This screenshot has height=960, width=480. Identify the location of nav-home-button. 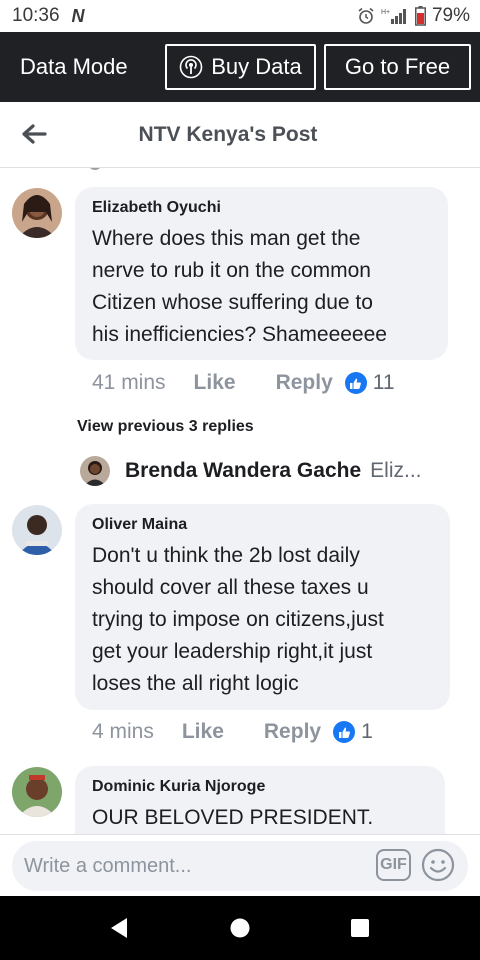
(240, 928).